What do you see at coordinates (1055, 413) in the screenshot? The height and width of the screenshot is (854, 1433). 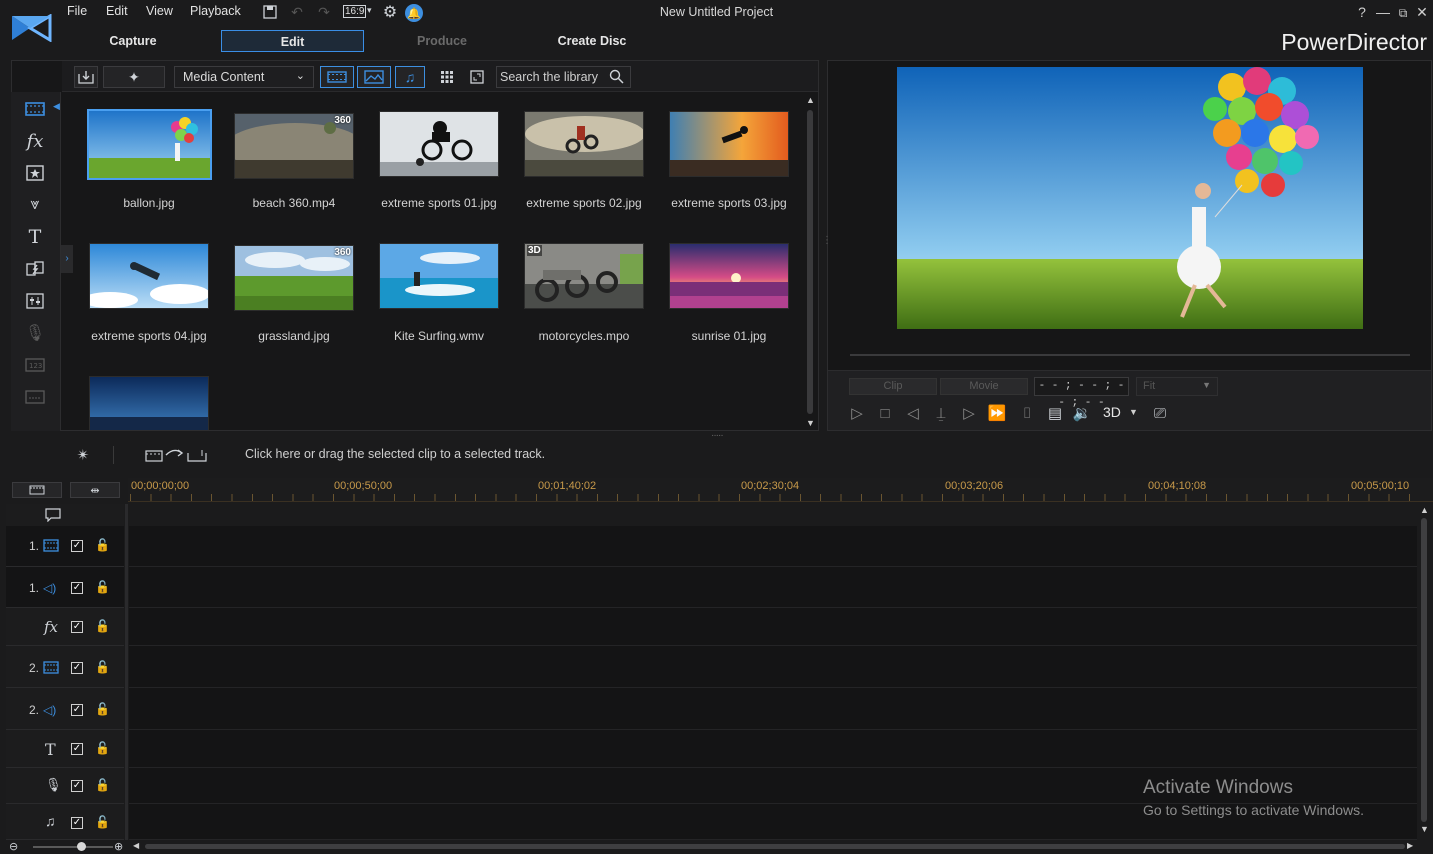 I see `subtitle-toggle-icon: ▤` at bounding box center [1055, 413].